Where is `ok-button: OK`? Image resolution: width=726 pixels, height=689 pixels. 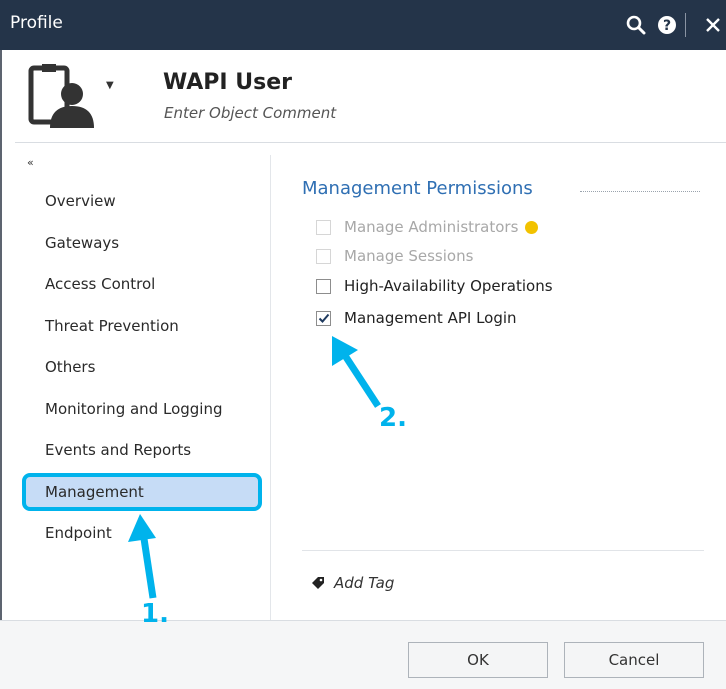 ok-button: OK is located at coordinates (478, 660).